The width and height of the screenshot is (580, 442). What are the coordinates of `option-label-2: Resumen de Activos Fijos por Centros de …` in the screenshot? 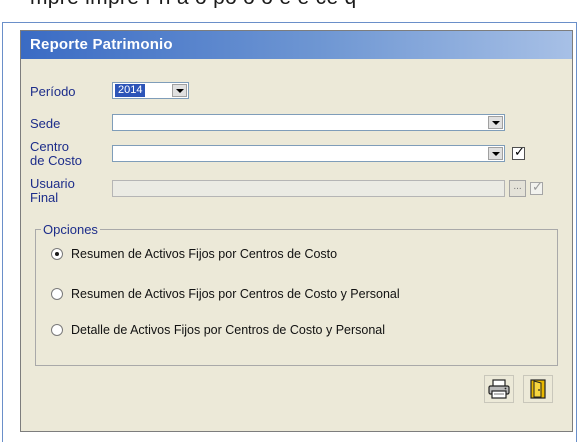 It's located at (235, 294).